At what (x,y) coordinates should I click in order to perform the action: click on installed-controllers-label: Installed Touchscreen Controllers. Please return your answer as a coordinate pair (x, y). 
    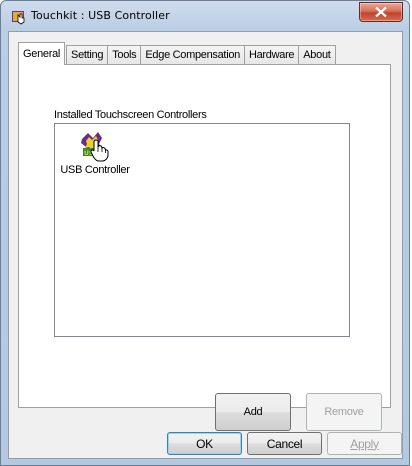
    Looking at the image, I should click on (130, 115).